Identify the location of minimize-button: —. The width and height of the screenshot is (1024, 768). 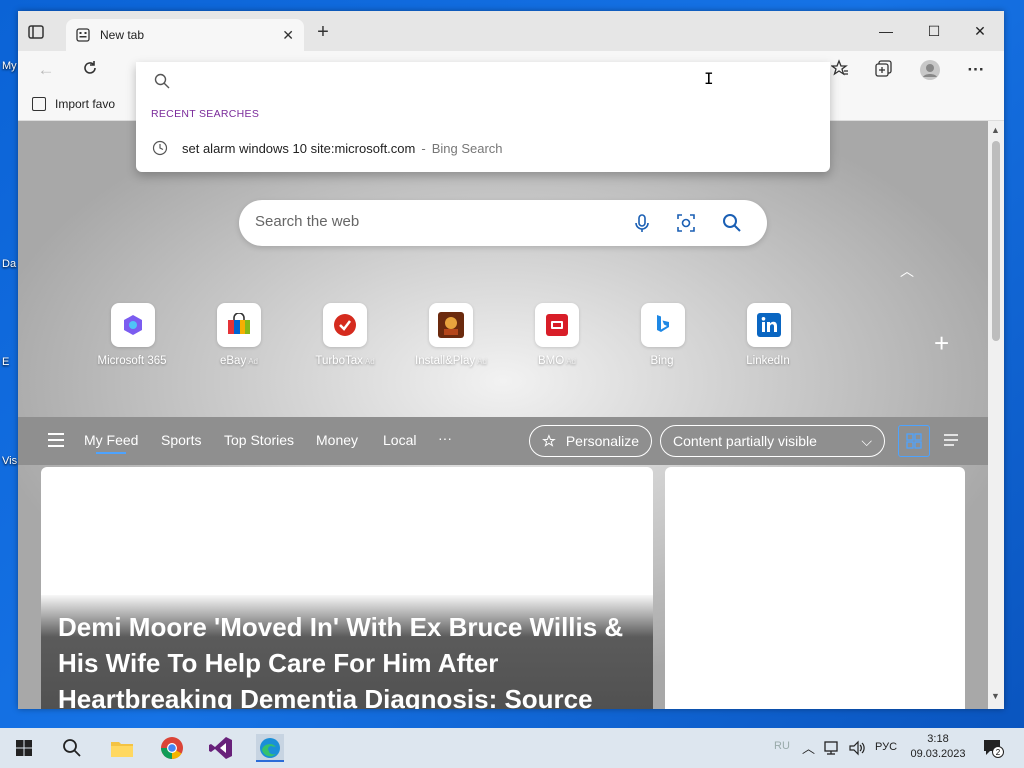
(886, 31).